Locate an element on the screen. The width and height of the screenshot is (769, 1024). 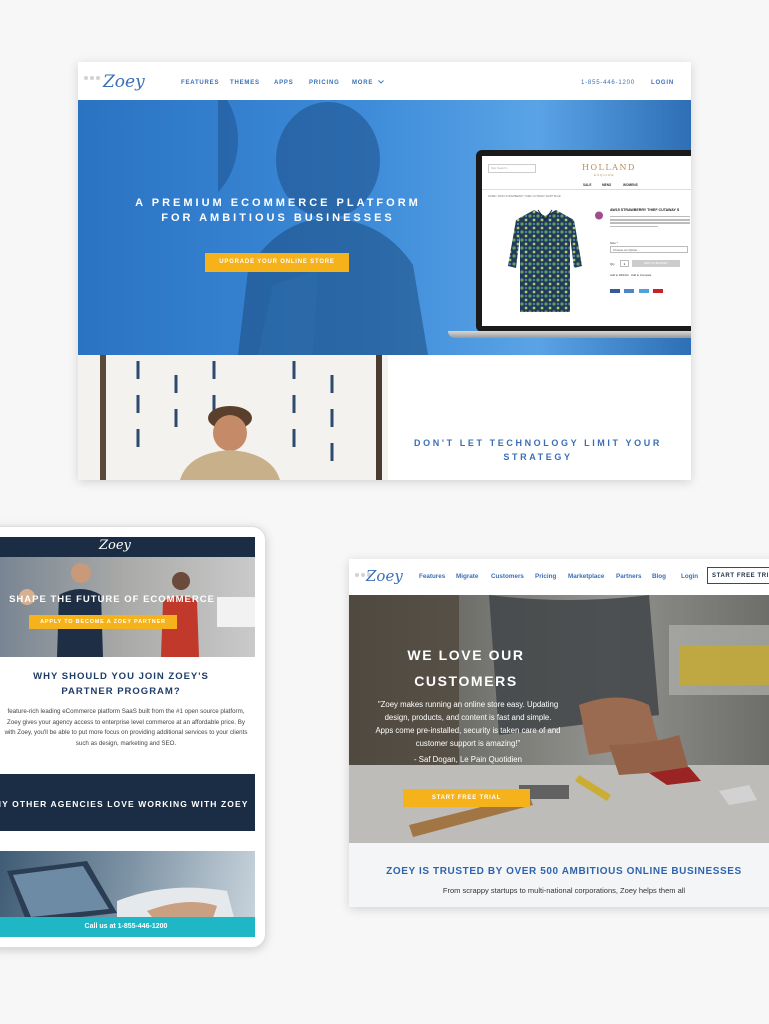
zoey-logo: Zoey is located at coordinates (124, 82).